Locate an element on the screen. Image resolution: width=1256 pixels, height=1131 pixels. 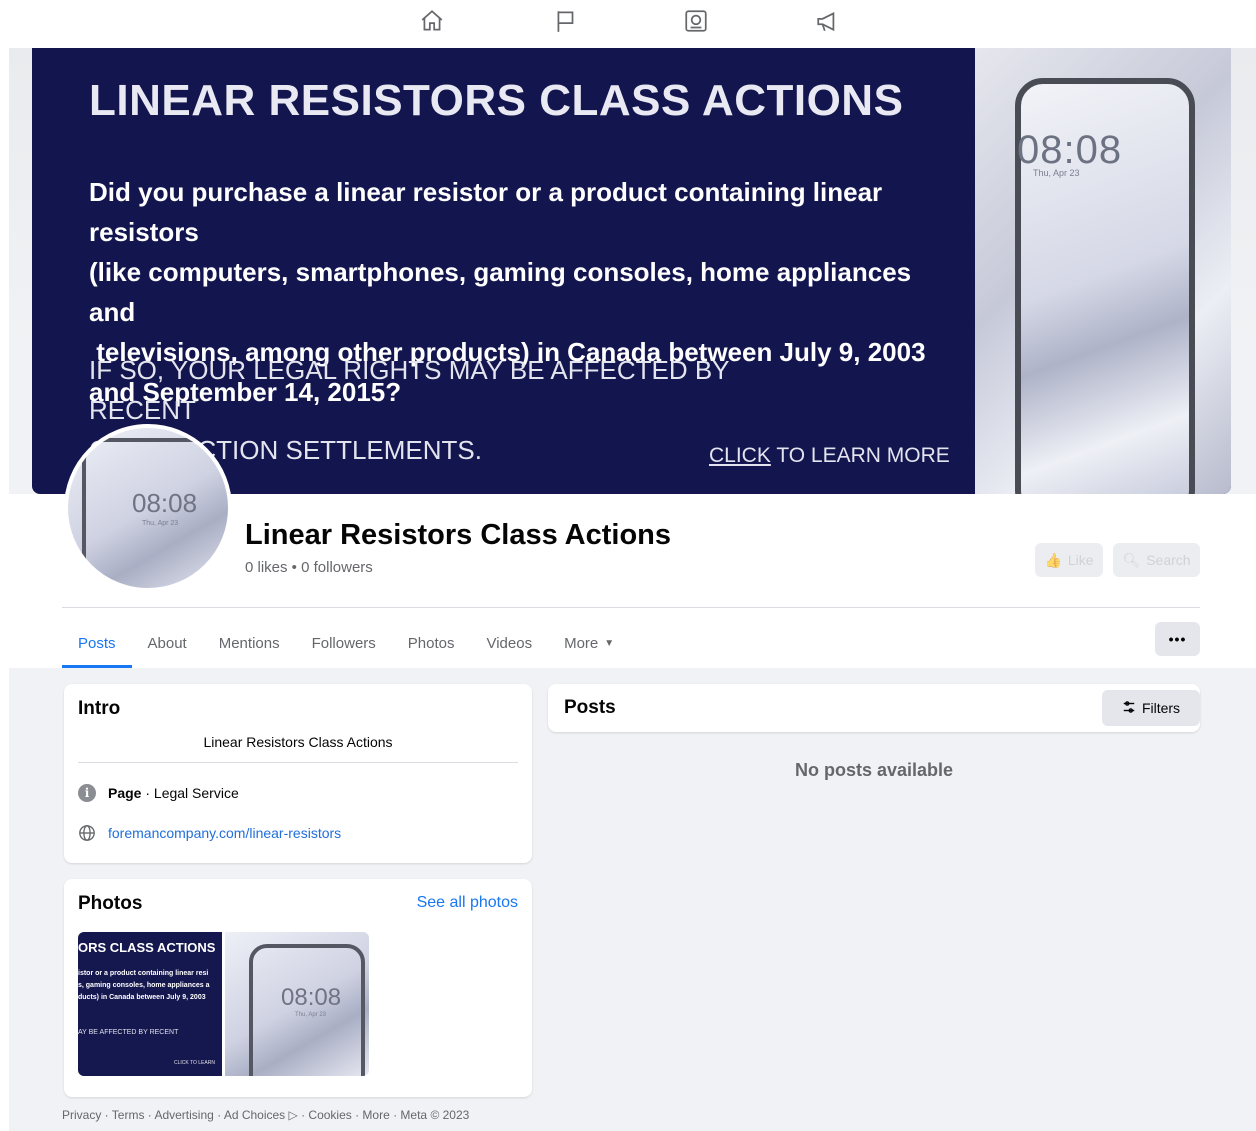
phone-date: Thu, Apr 23 is located at coordinates (1056, 173).